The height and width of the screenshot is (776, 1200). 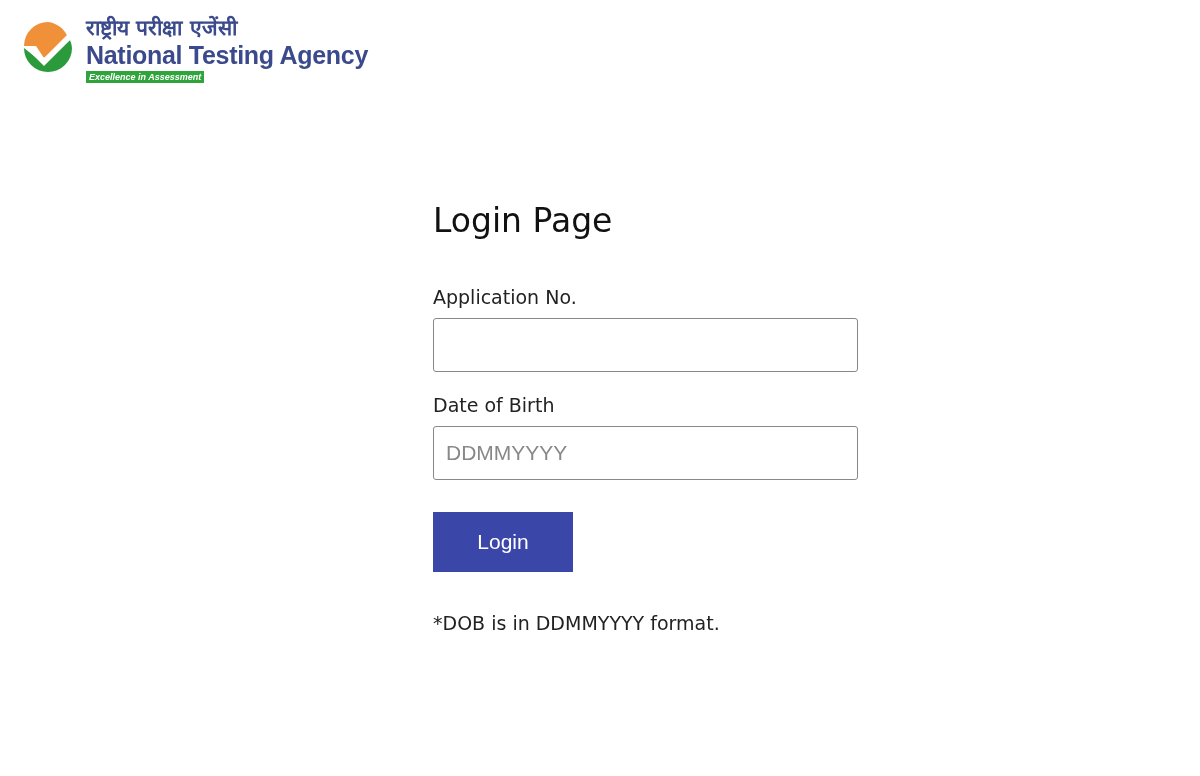 I want to click on hindi-name: राष्ट्रीय परीक्षा एजेंसी, so click(x=161, y=28).